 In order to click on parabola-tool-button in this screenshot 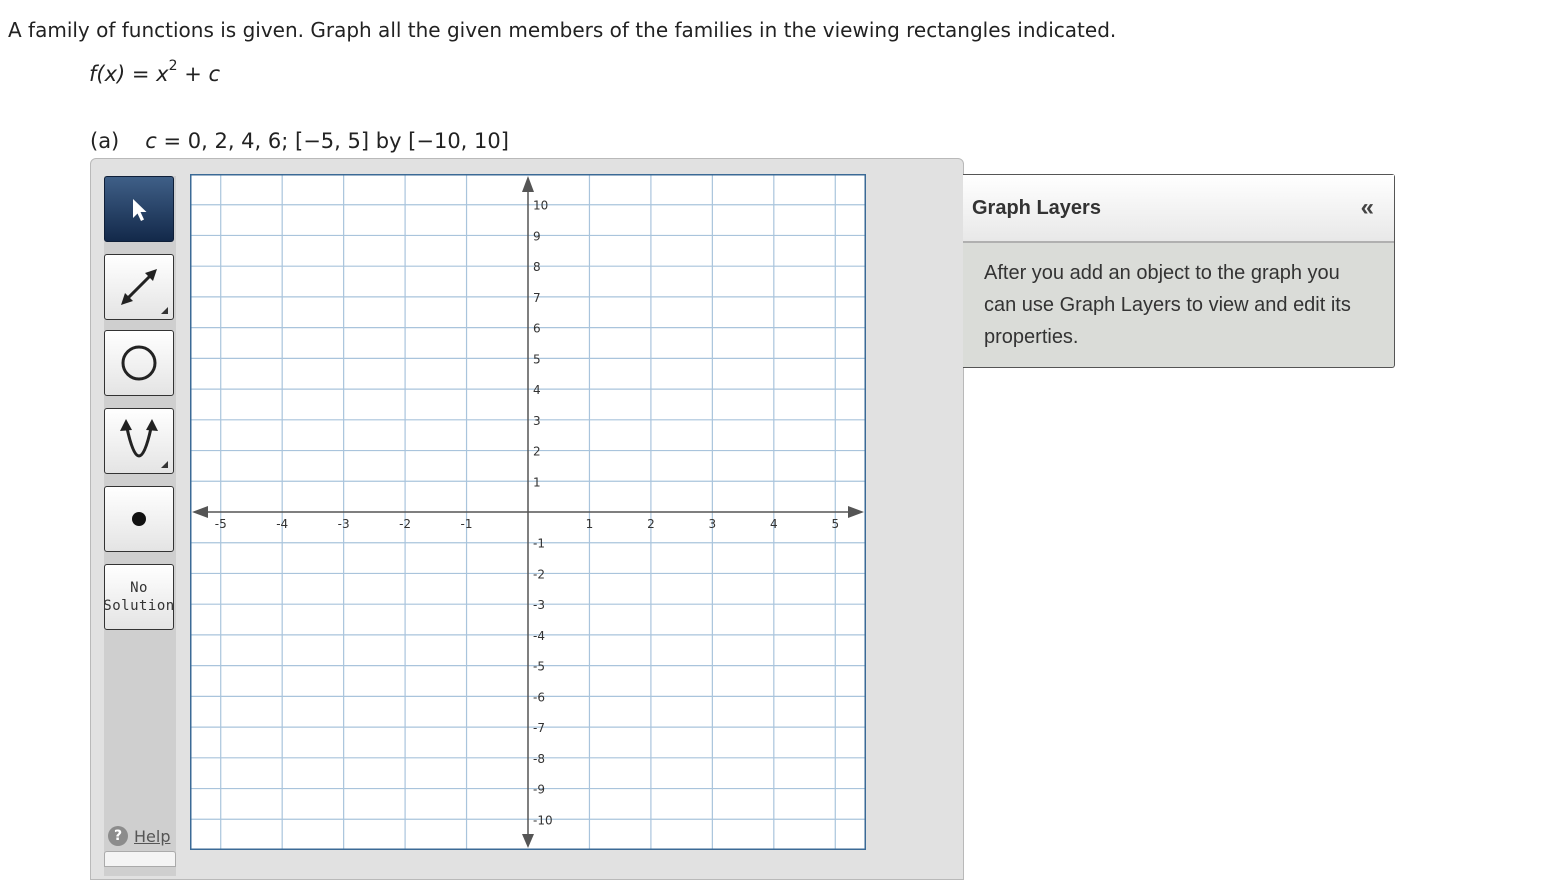, I will do `click(139, 441)`.